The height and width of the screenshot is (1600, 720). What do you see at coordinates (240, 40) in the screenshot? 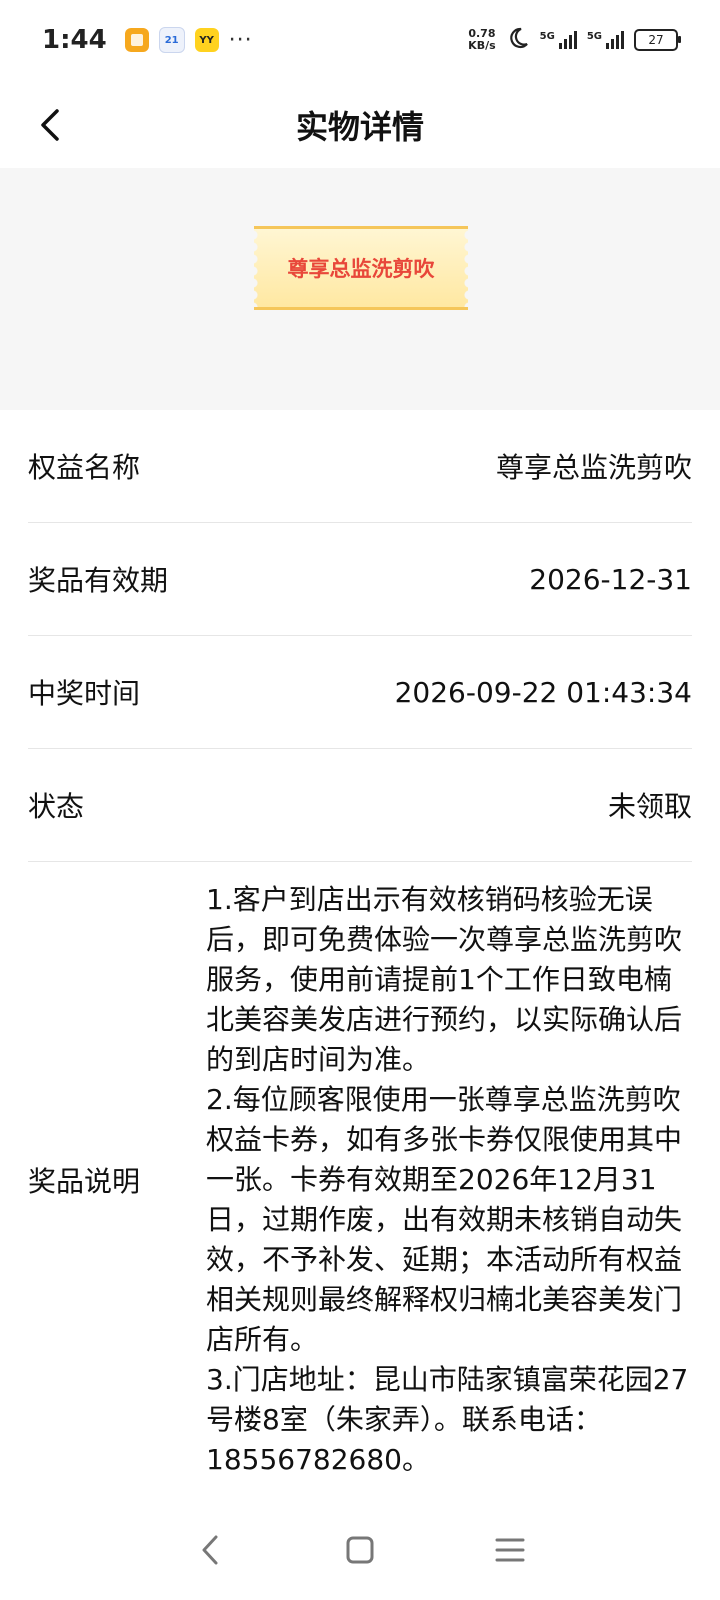
I see `more-notifications-icon: ···` at bounding box center [240, 40].